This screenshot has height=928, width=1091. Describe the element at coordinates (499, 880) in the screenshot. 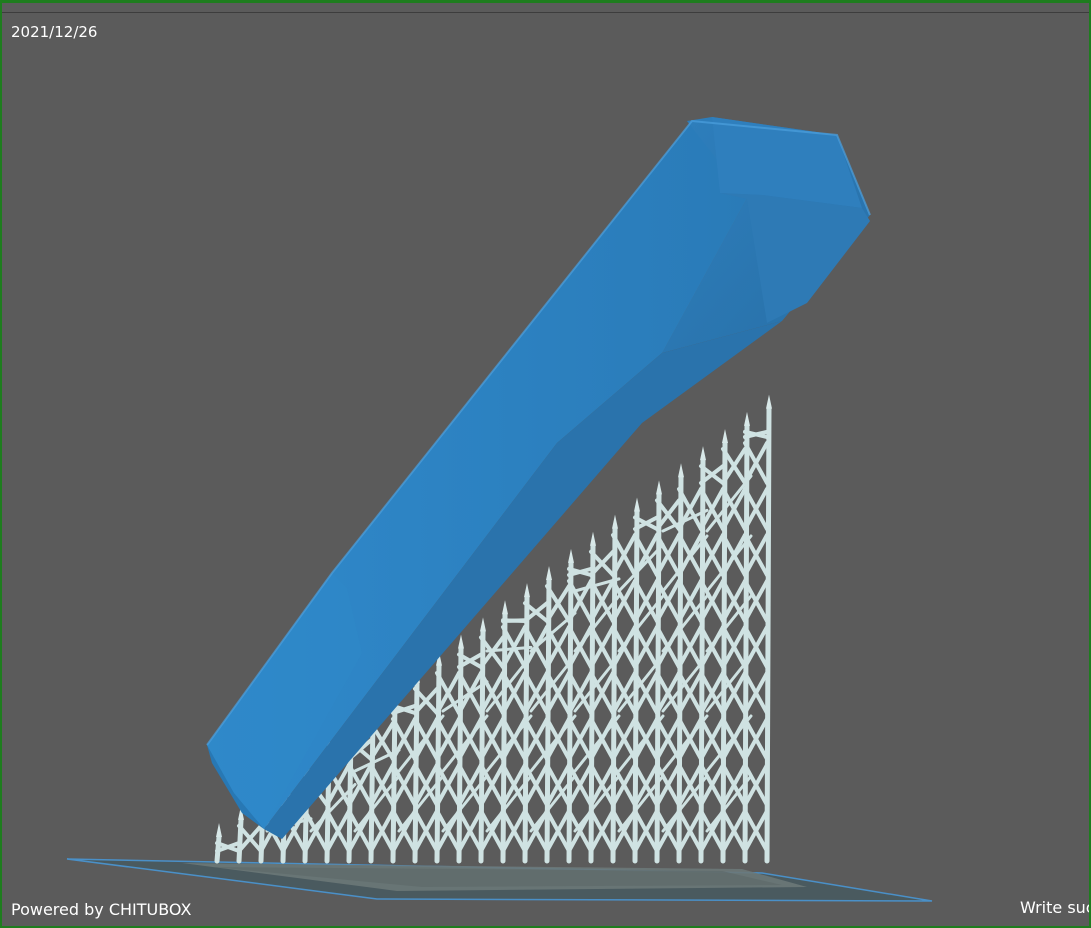

I see `build-plate` at that location.